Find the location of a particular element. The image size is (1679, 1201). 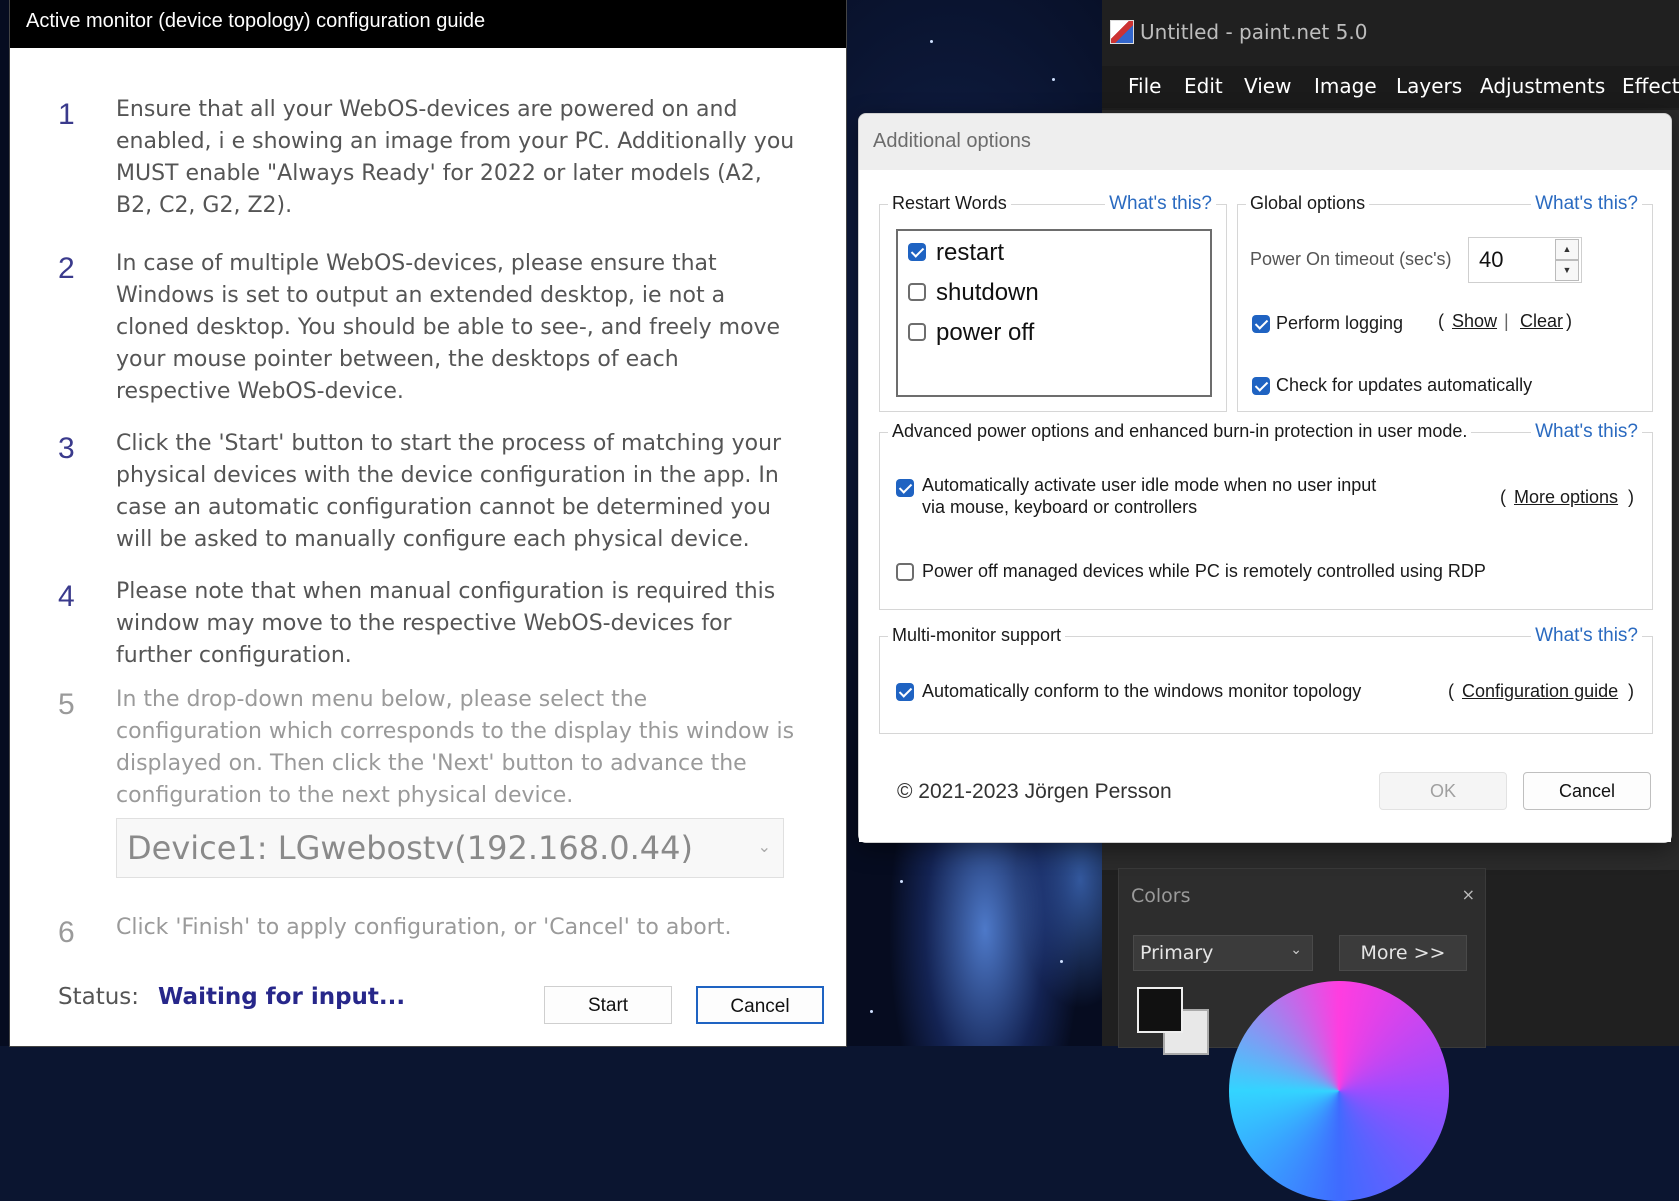

close-icon: × is located at coordinates (1468, 894).